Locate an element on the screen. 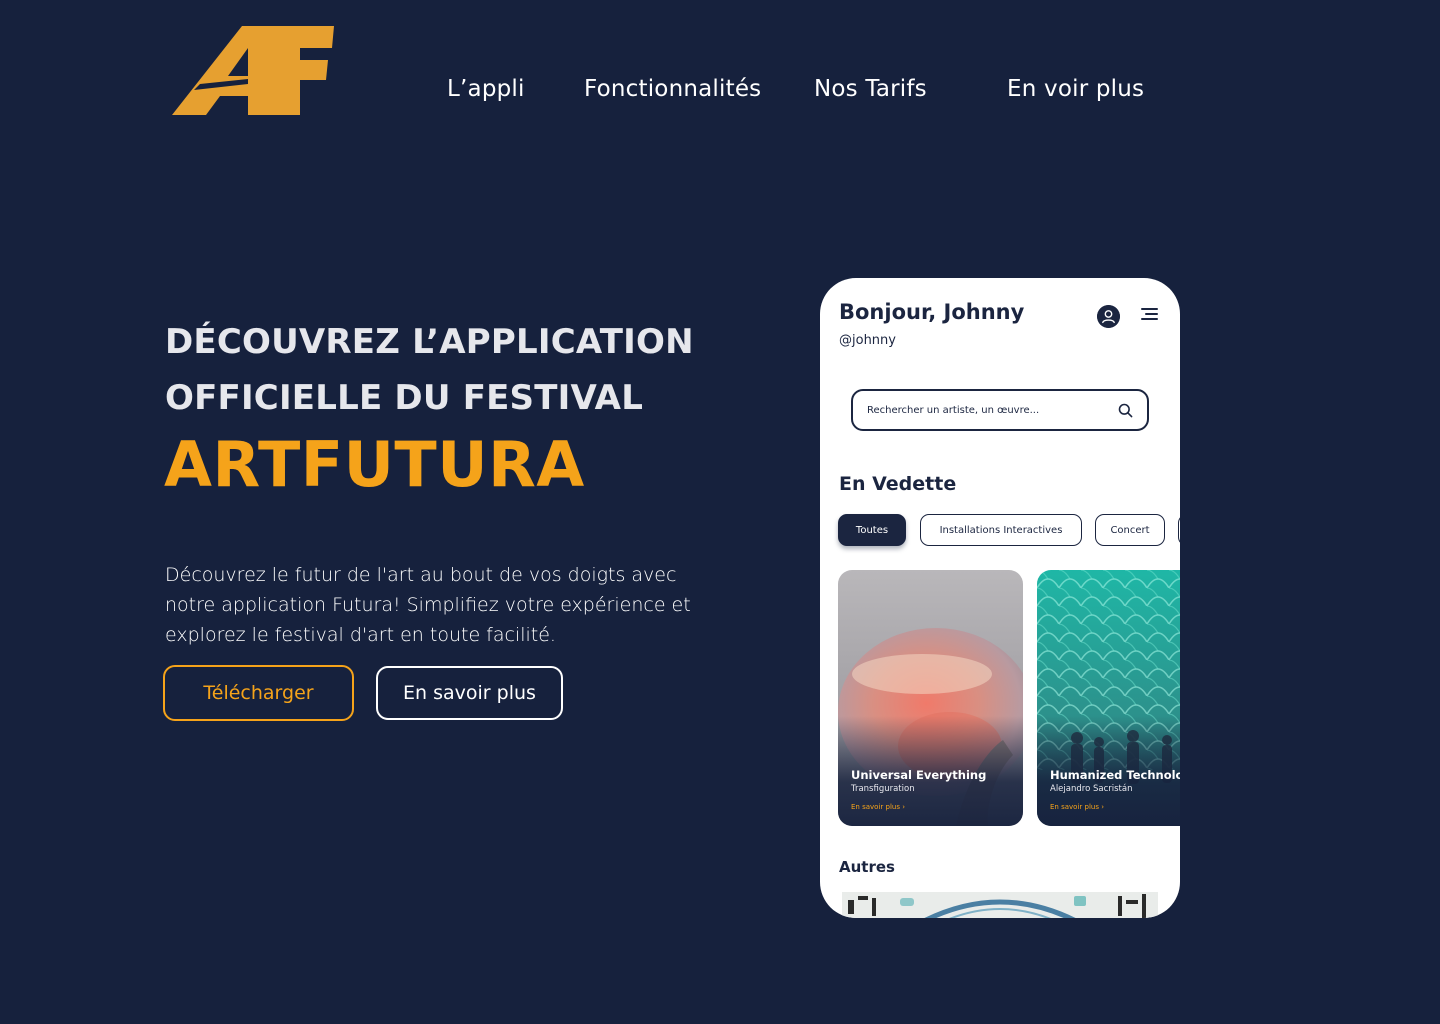  filter-chip-more is located at coordinates (1179, 530).